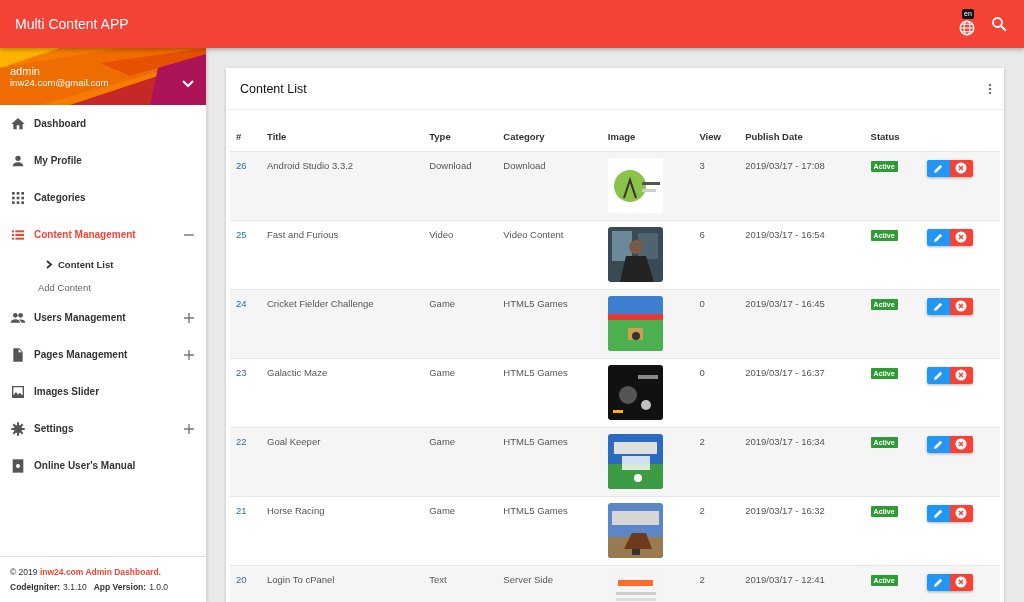 This screenshot has width=1024, height=602. What do you see at coordinates (245, 136) in the screenshot?
I see `column-header: #` at bounding box center [245, 136].